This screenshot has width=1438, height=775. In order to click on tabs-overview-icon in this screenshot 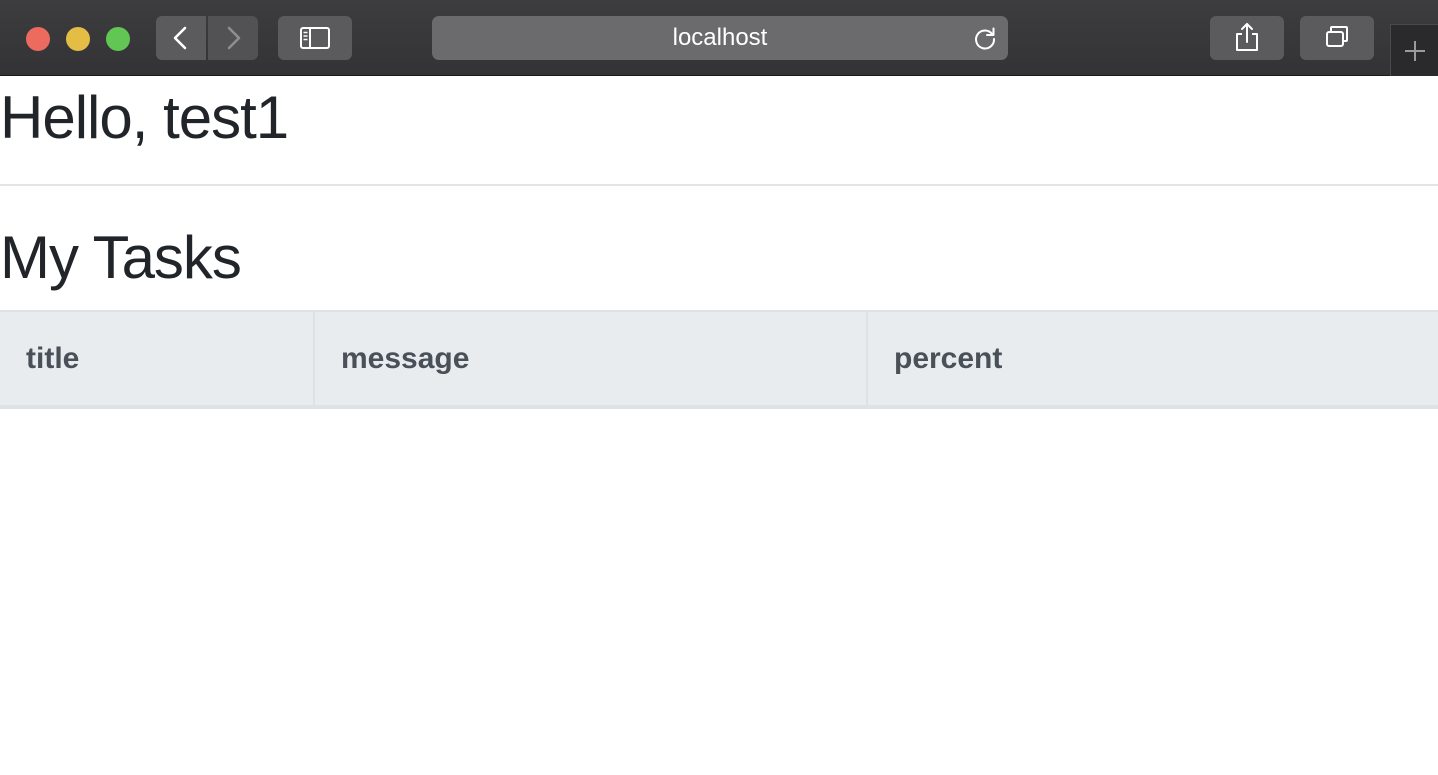, I will do `click(1337, 36)`.